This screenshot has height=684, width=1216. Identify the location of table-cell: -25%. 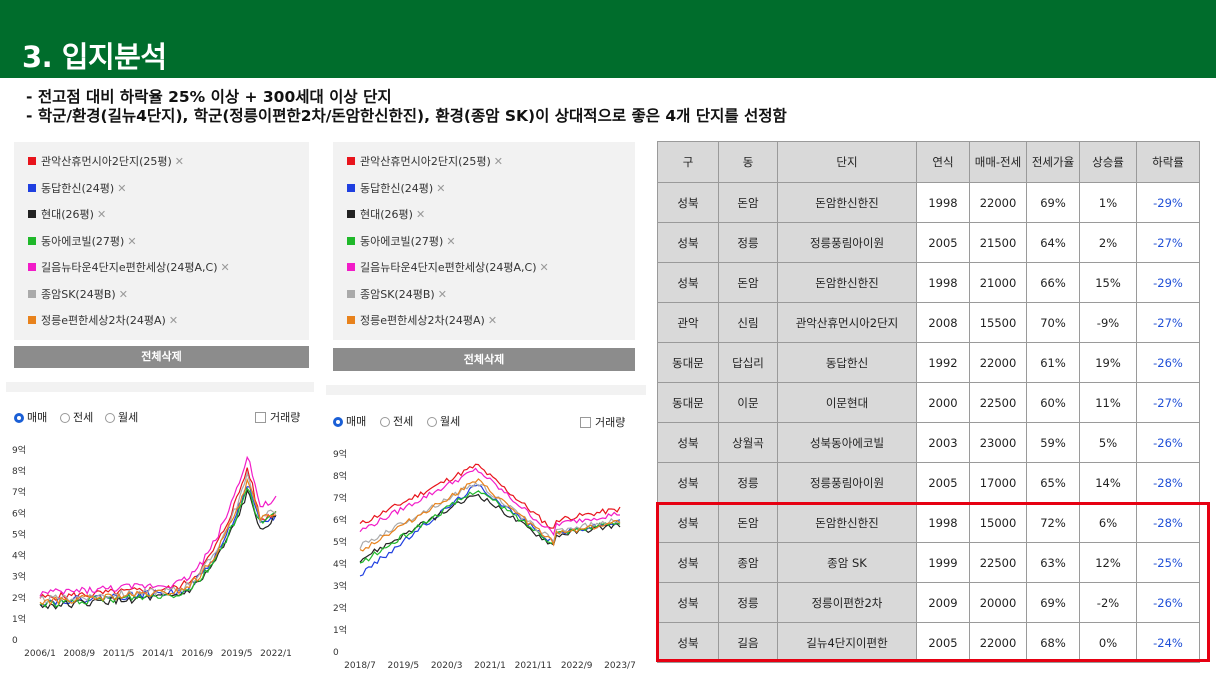
(1168, 562).